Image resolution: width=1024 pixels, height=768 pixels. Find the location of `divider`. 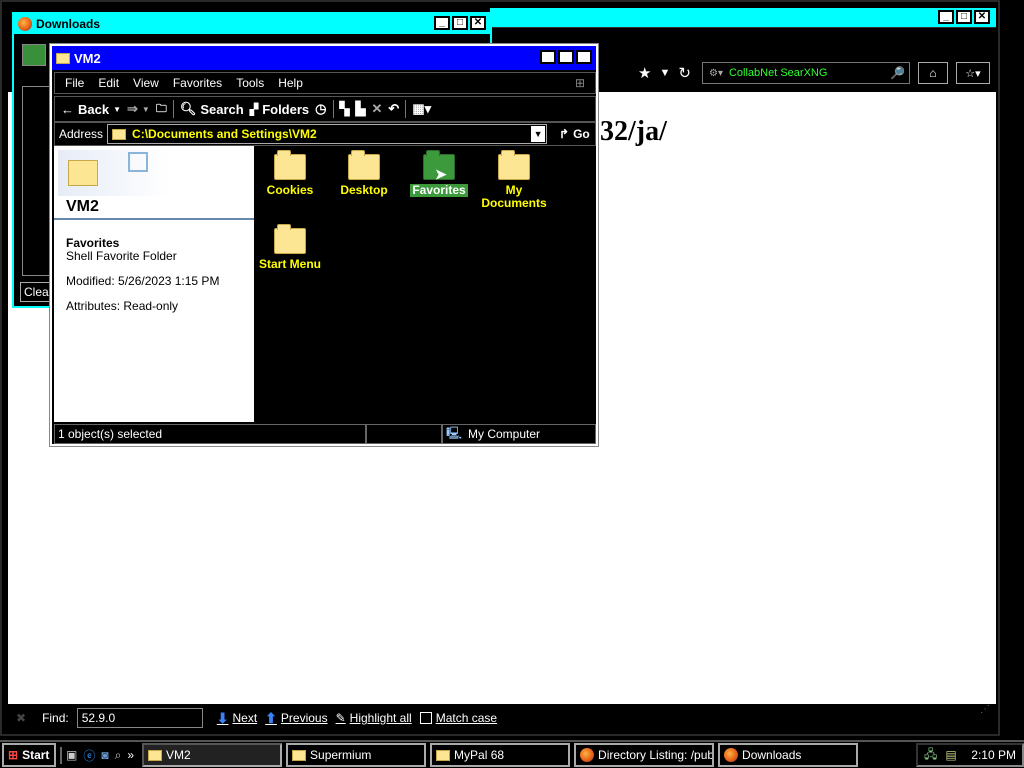

divider is located at coordinates (154, 219).